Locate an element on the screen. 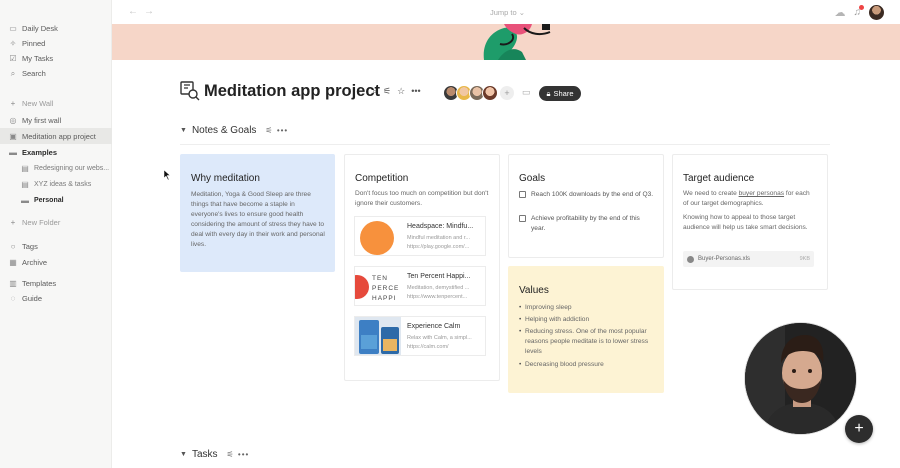 The width and height of the screenshot is (900, 468). file-name: Buyer-Personas.xls is located at coordinates (724, 259).